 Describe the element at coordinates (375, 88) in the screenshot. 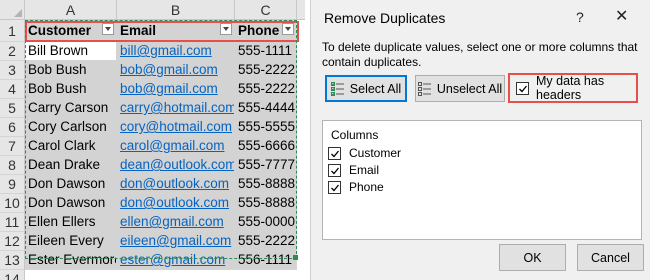

I see `select-all-label: Select All` at that location.